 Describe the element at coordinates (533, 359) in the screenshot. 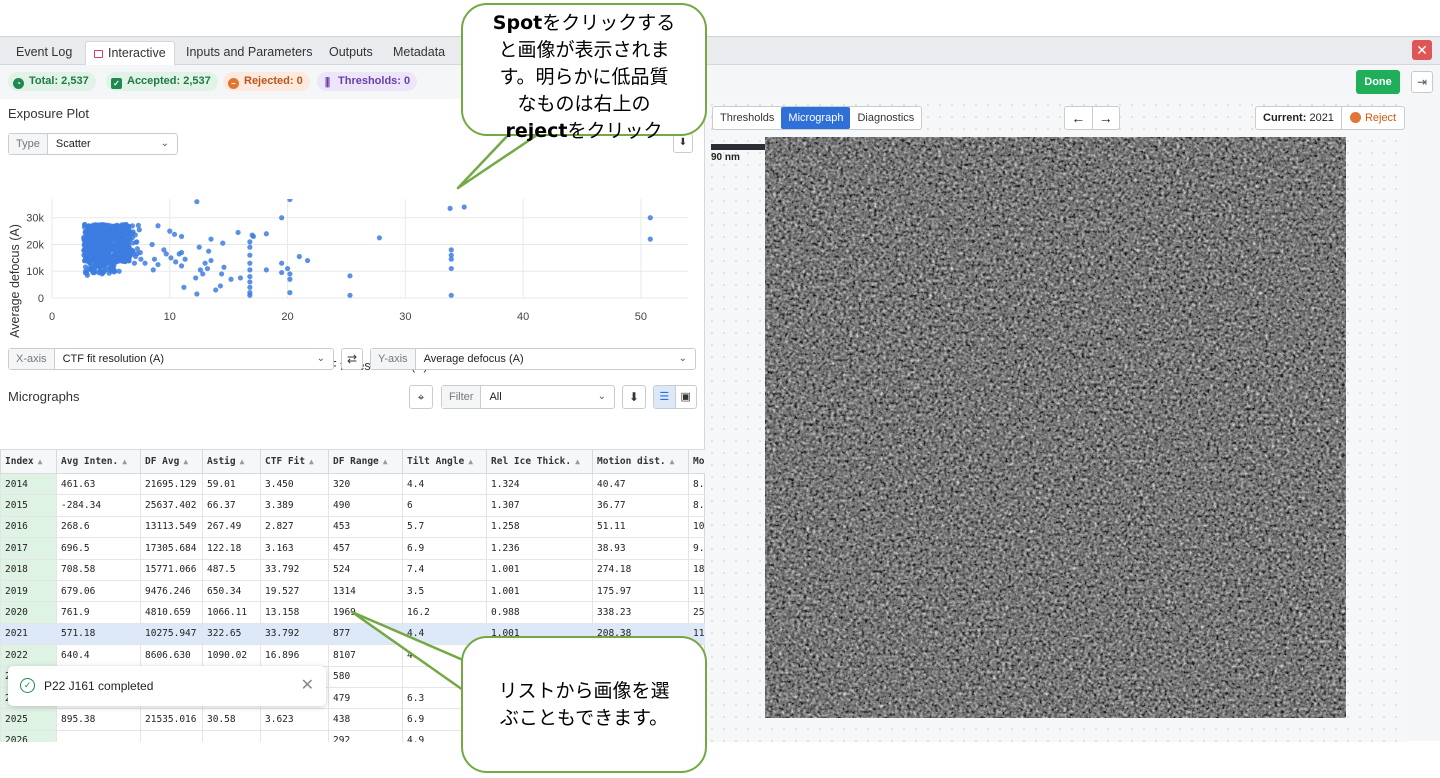

I see `y-axis-select: Y-axis Average defocus (A) ⌄` at that location.